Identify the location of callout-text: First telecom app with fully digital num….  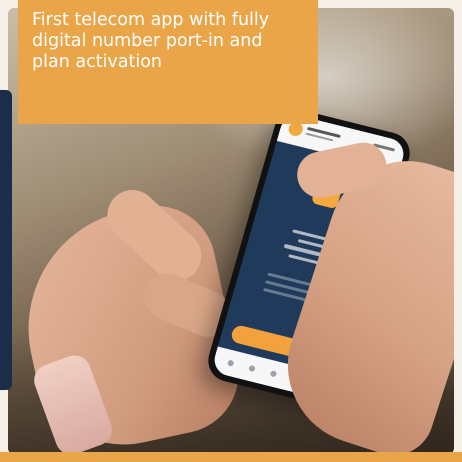
(151, 41).